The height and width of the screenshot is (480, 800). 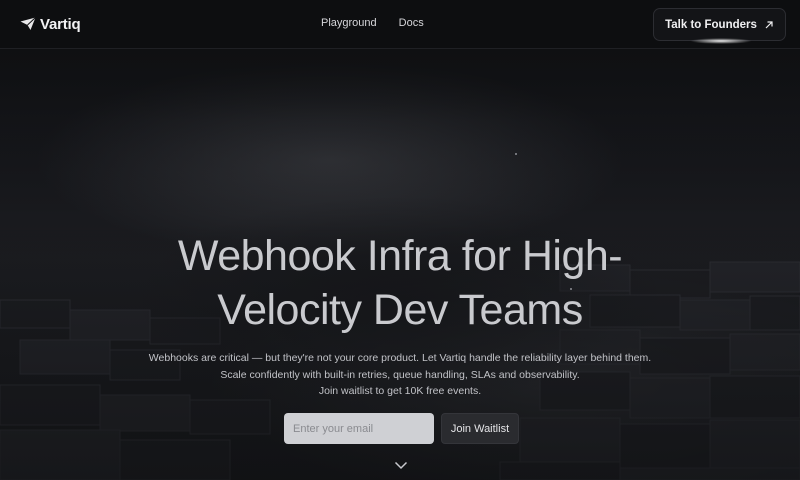 What do you see at coordinates (401, 465) in the screenshot?
I see `chevron-down-icon` at bounding box center [401, 465].